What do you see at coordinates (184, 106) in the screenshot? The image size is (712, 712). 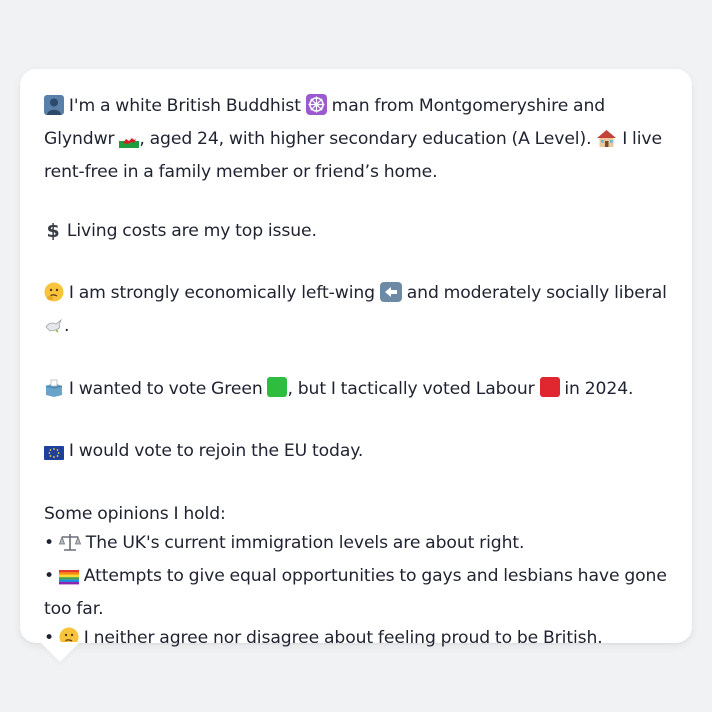 I see `identity-text-1: I'm a white British Buddhist` at bounding box center [184, 106].